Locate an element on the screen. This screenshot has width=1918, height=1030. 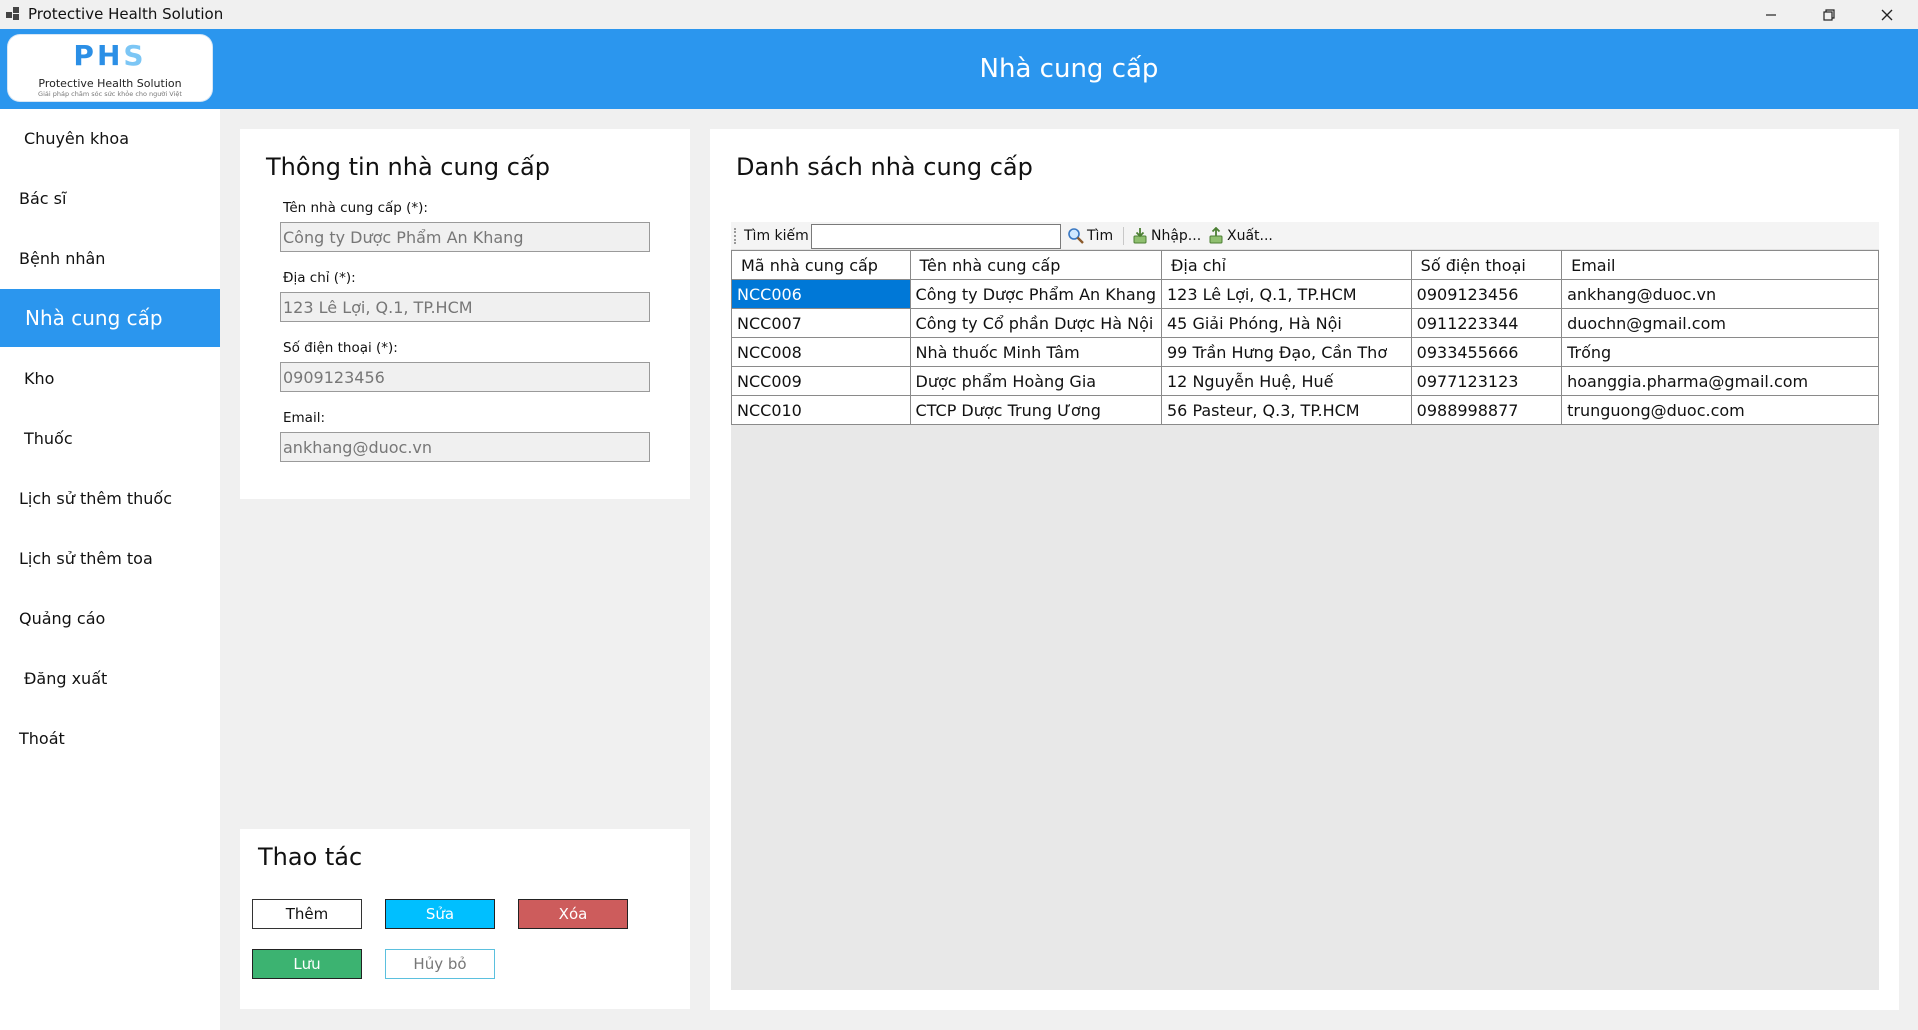
table-cell: hoanggia.pharma@gmail.com is located at coordinates (1720, 381).